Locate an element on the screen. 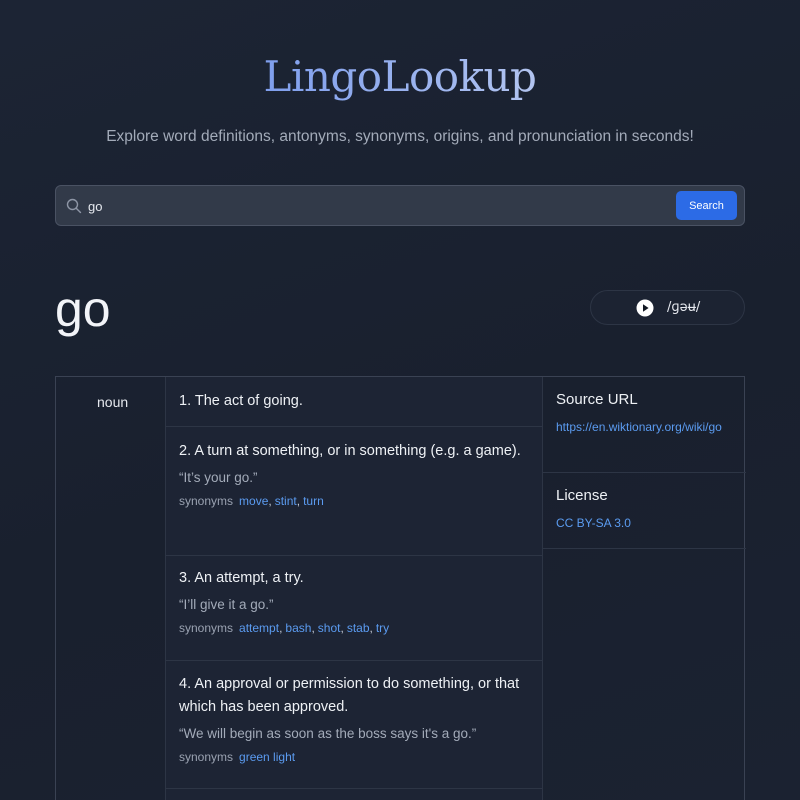 The width and height of the screenshot is (800, 800). synonyms-row: synonyms move, stint, turn is located at coordinates (251, 501).